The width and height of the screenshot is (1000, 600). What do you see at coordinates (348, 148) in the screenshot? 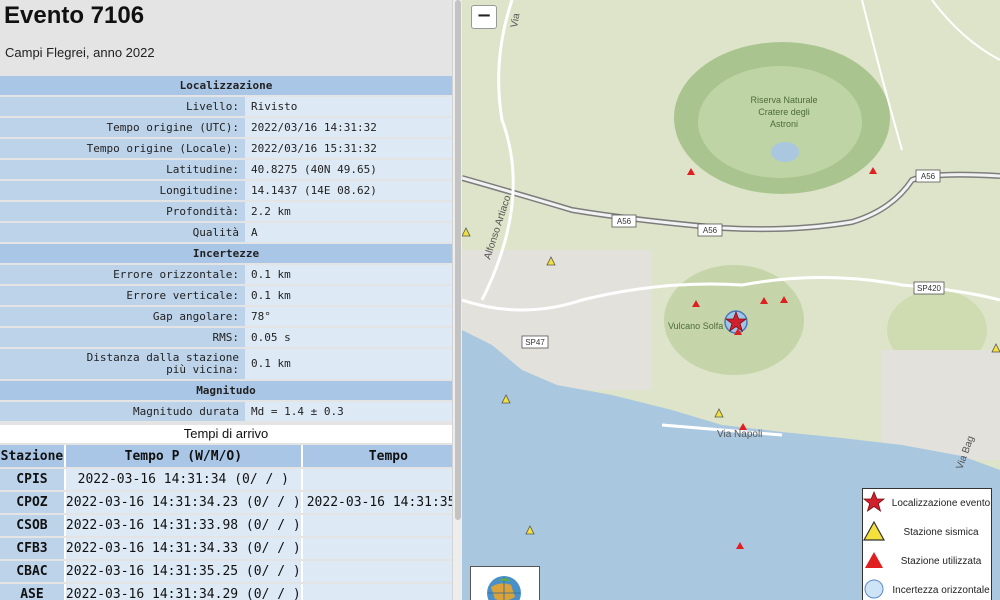
I see `info-value: 2022/03/16 15:31:32` at bounding box center [348, 148].